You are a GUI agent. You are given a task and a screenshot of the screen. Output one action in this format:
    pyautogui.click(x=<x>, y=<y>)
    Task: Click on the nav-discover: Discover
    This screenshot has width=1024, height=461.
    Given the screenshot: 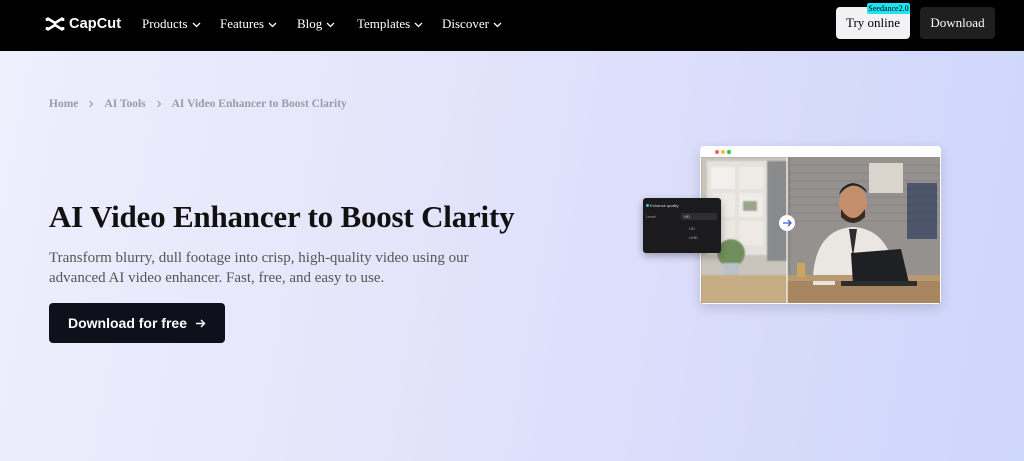 What is the action you would take?
    pyautogui.click(x=472, y=24)
    